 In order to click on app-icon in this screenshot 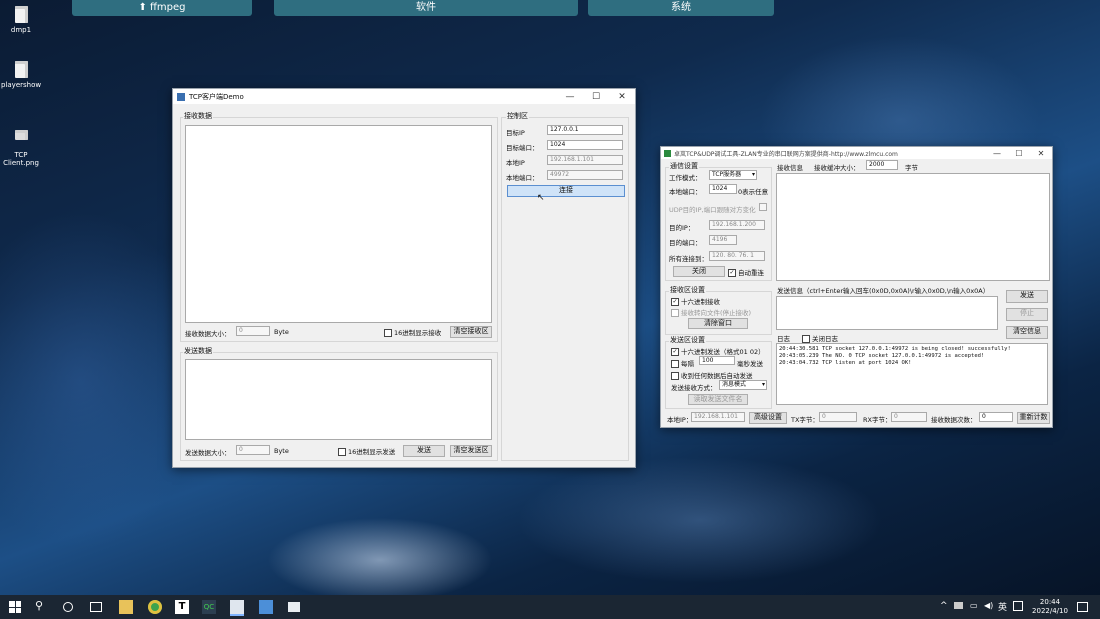, I will do `click(667, 153)`.